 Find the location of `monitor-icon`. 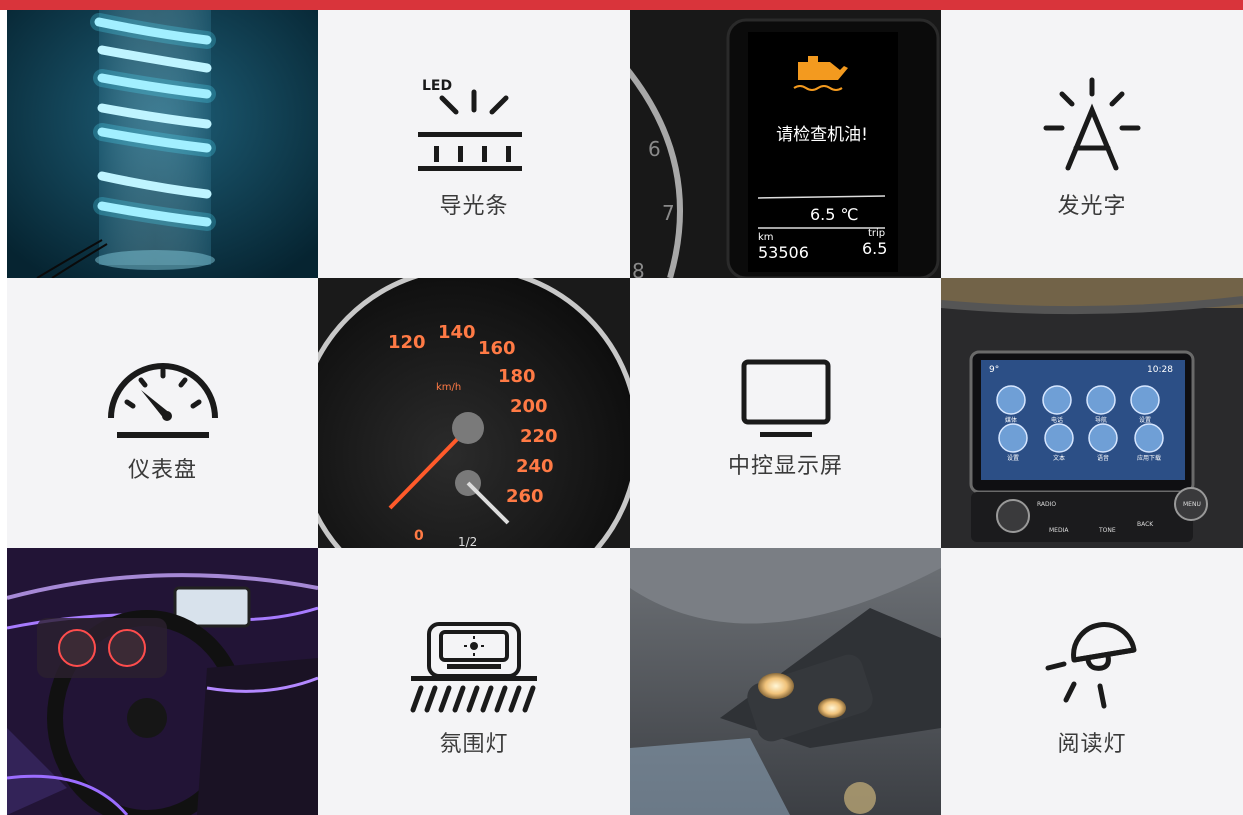

monitor-icon is located at coordinates (786, 400).